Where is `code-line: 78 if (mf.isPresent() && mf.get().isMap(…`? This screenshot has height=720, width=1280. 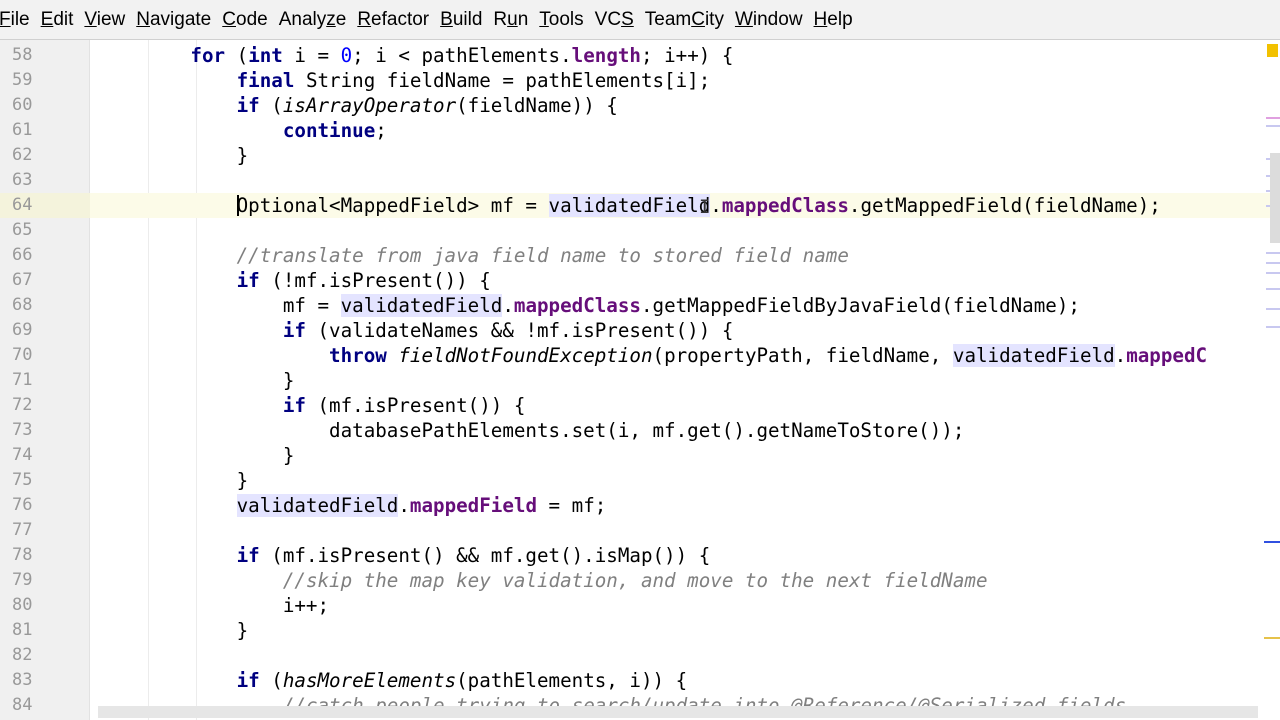
code-line: 78 if (mf.isPresent() && mf.get().isMap(… is located at coordinates (640, 555).